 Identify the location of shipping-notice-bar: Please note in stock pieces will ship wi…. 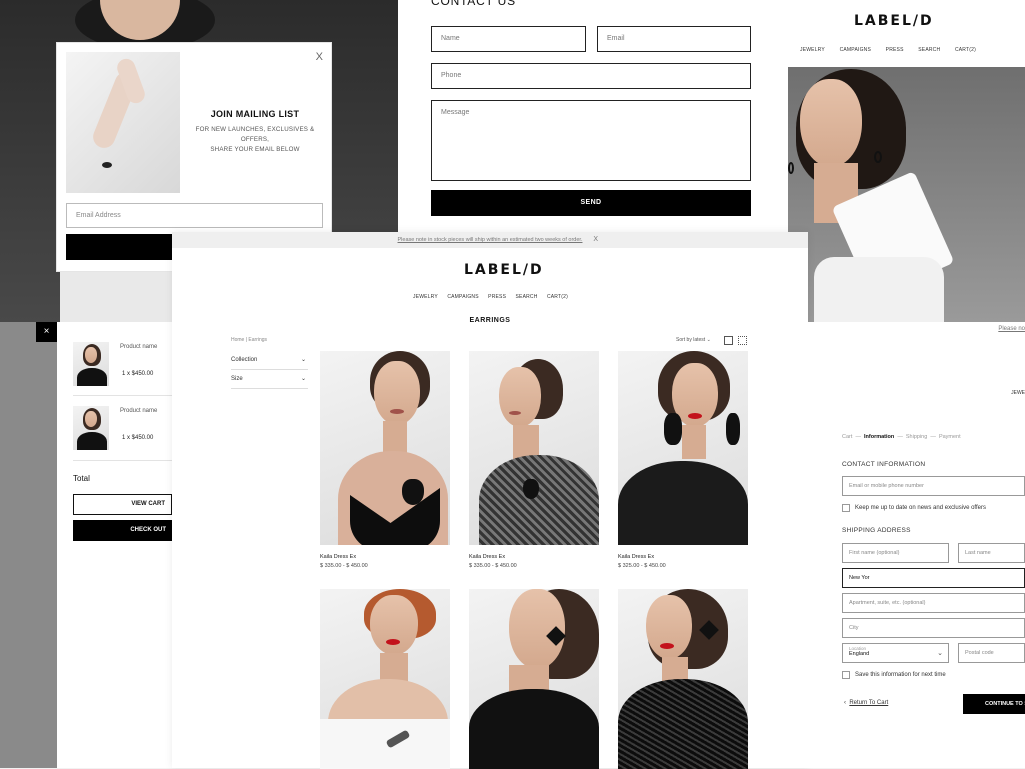
(490, 240).